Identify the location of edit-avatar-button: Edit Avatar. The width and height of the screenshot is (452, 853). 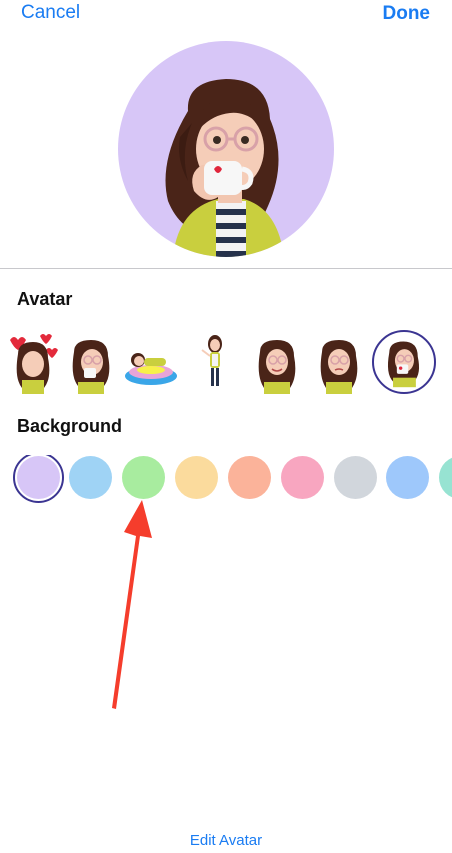
(226, 840).